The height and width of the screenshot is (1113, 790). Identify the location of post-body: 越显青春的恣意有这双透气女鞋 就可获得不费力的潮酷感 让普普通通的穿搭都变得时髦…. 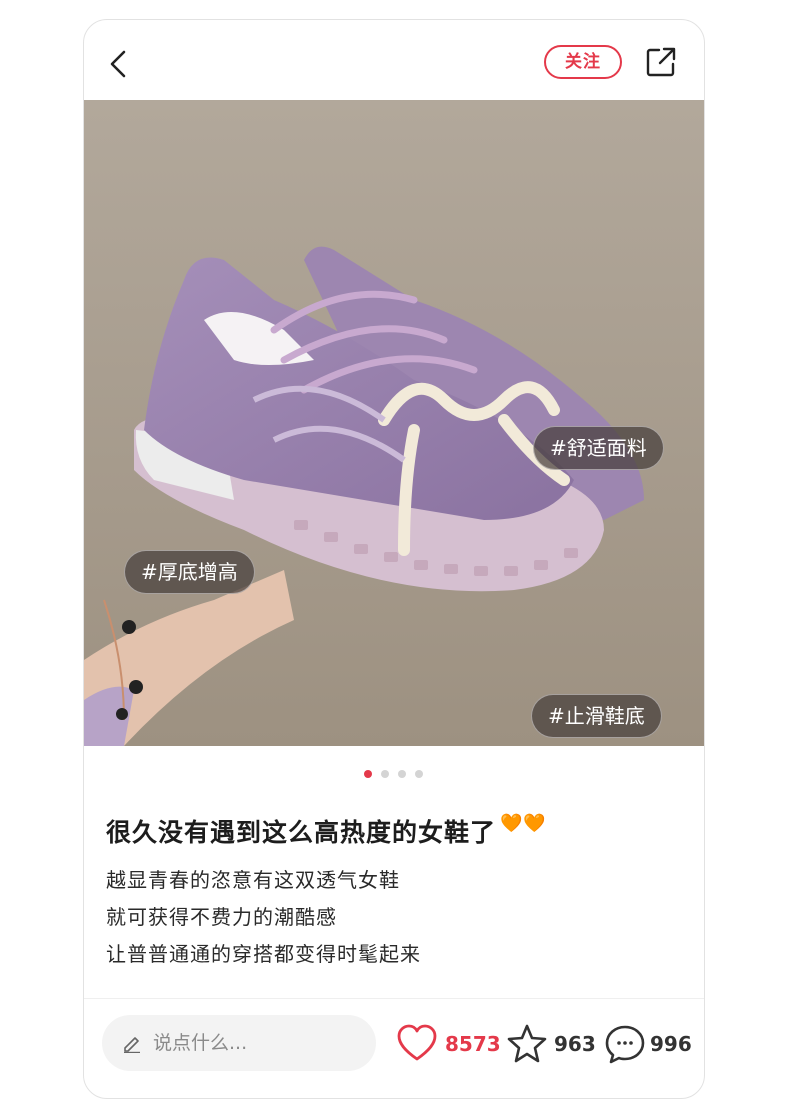
(396, 917).